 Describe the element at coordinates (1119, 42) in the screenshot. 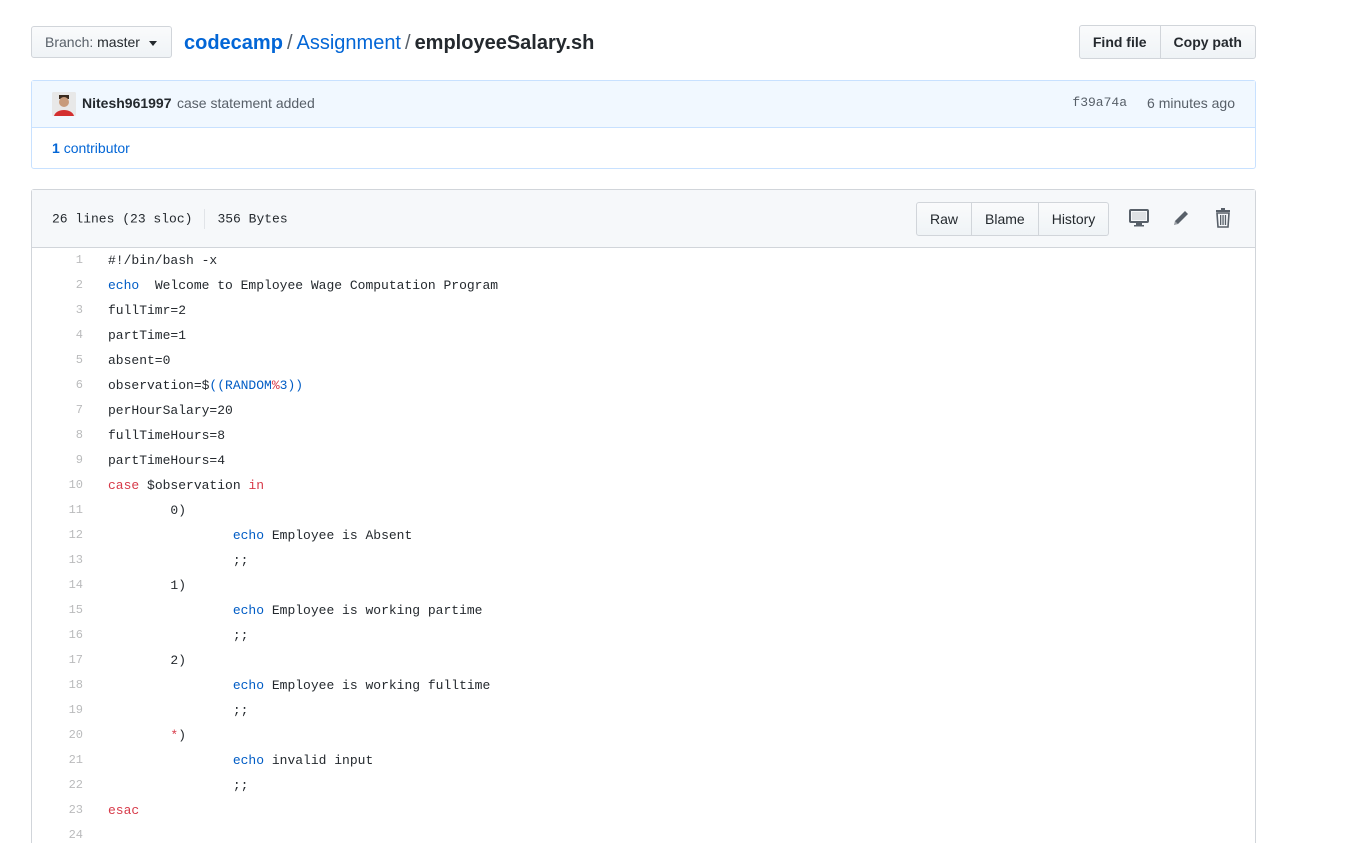

I see `find-file-button: Find file` at that location.